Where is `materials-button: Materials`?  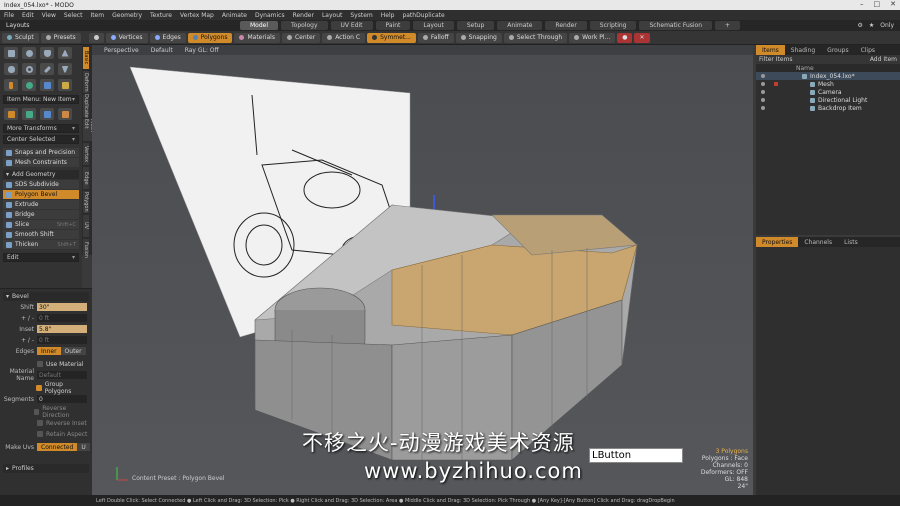 materials-button: Materials is located at coordinates (257, 37).